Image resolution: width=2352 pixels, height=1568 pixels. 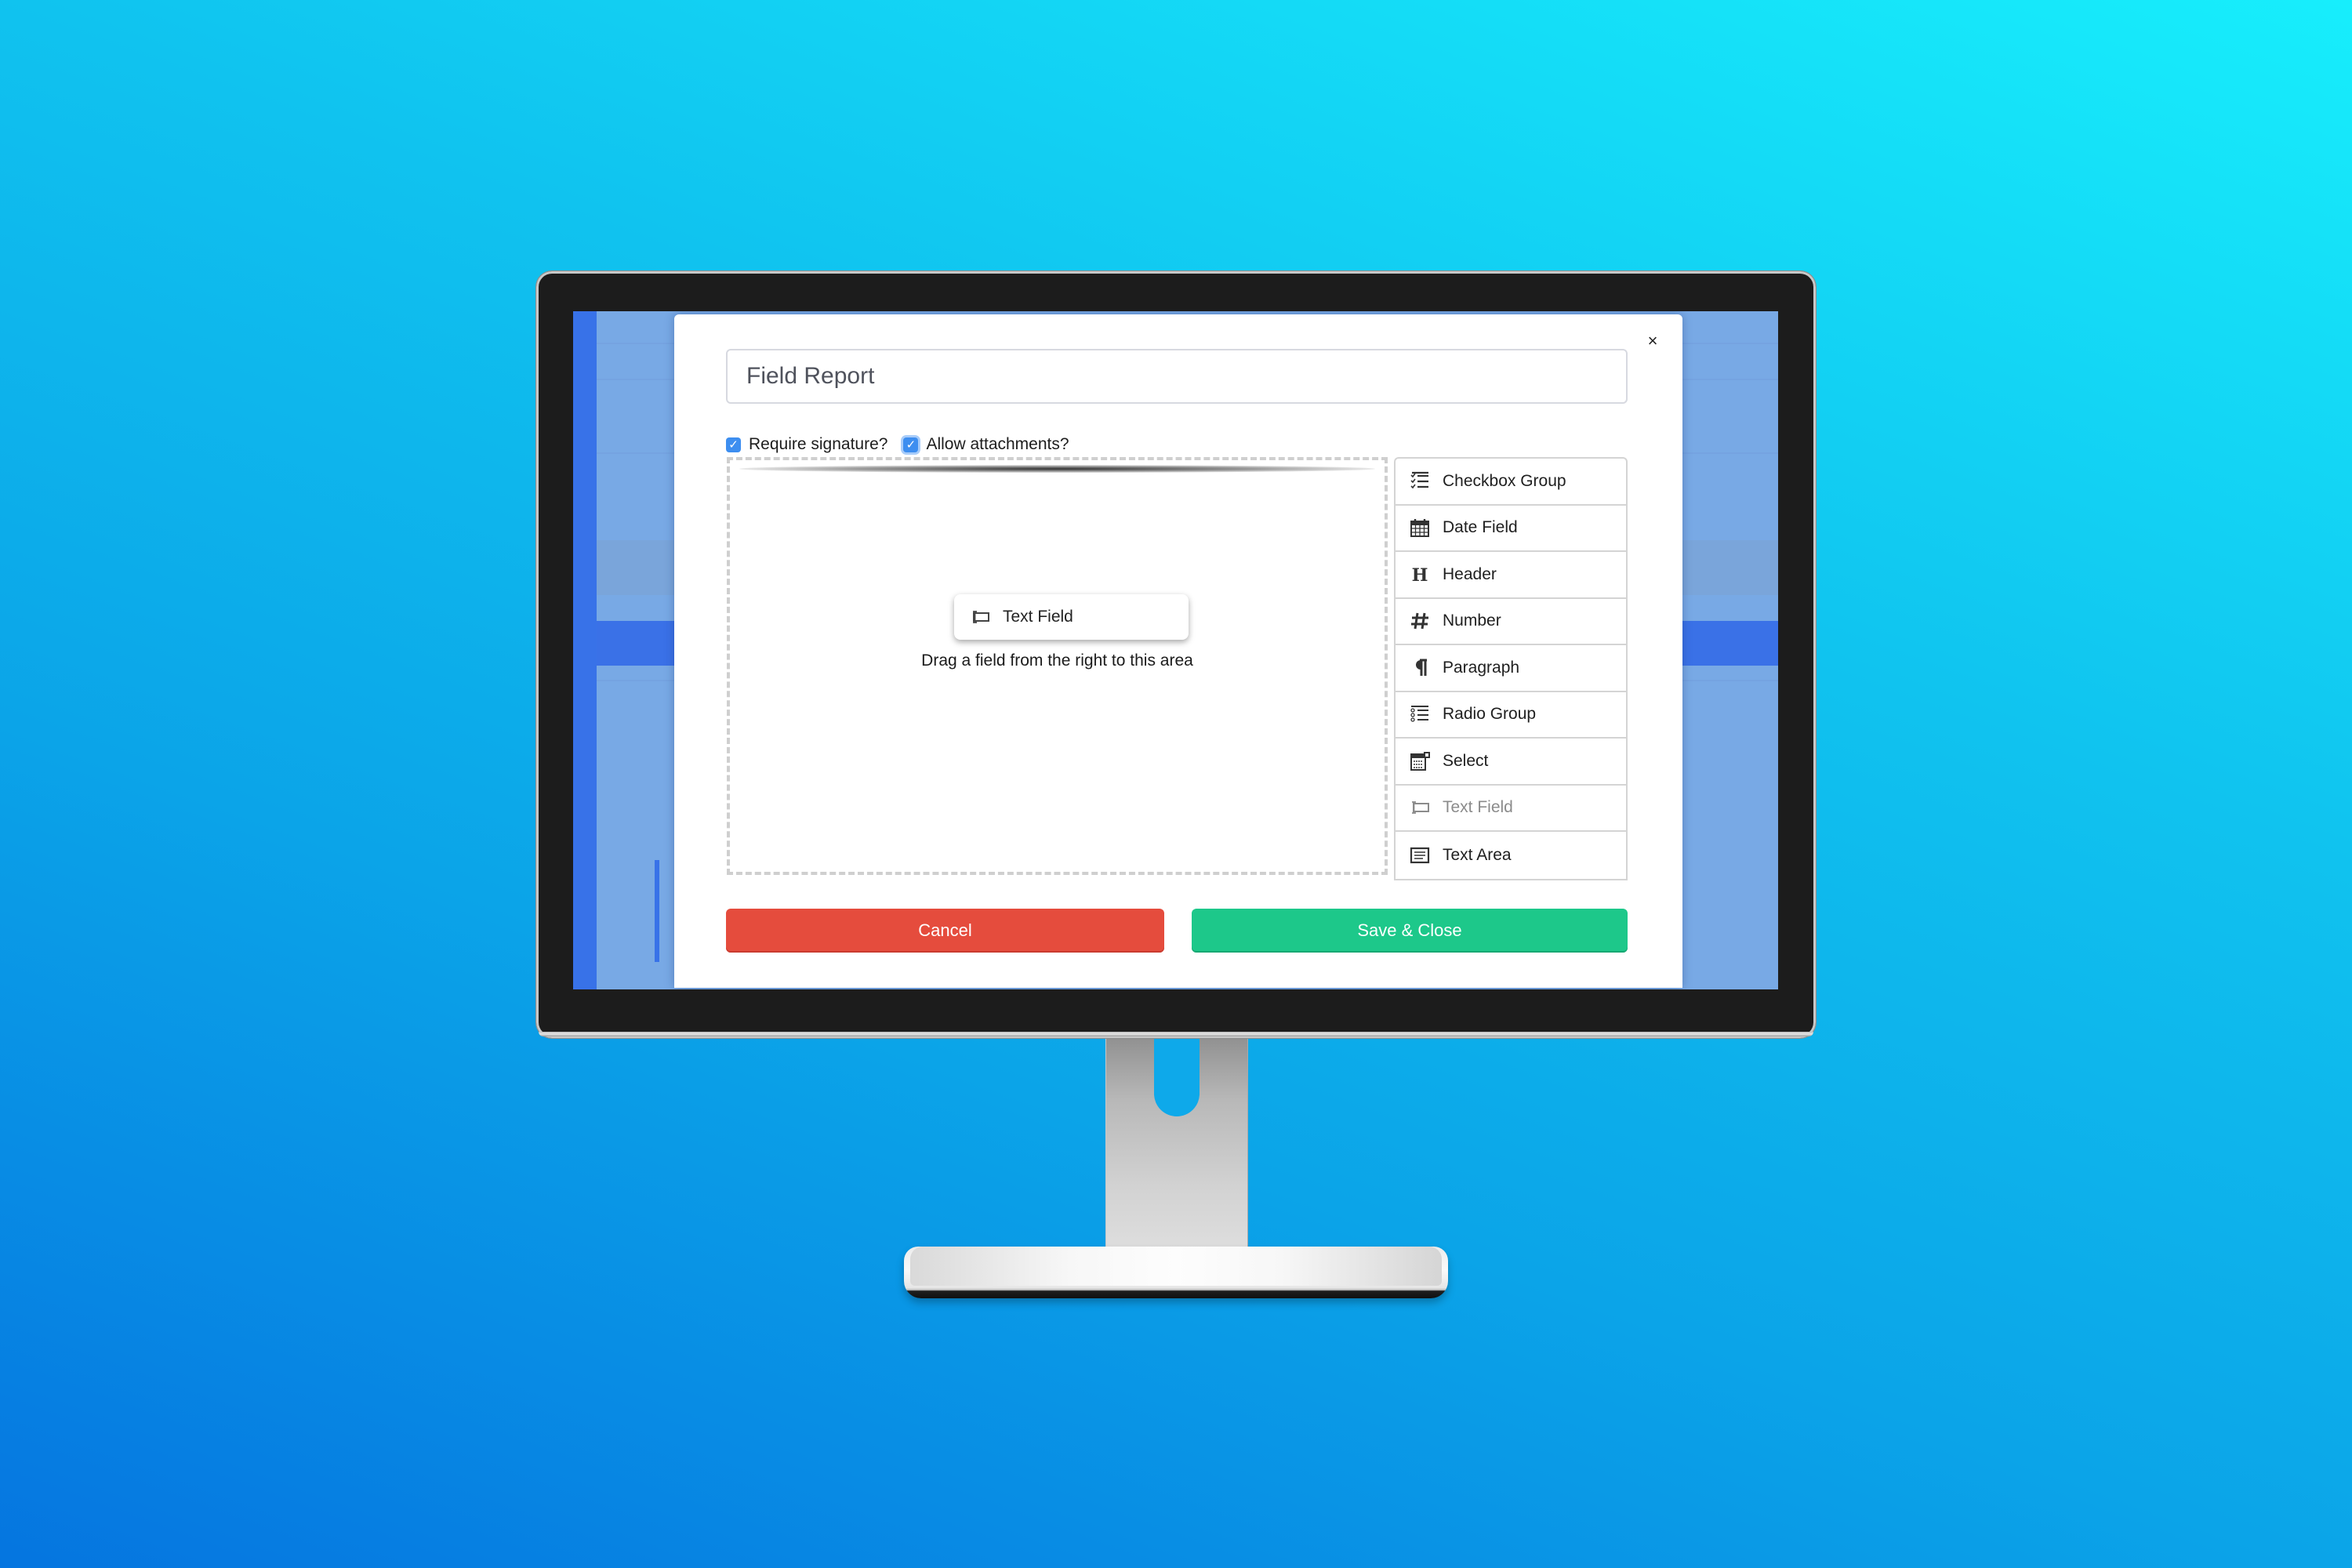 I want to click on allow-attachments-option: ✓ Allow attachments?, so click(x=986, y=444).